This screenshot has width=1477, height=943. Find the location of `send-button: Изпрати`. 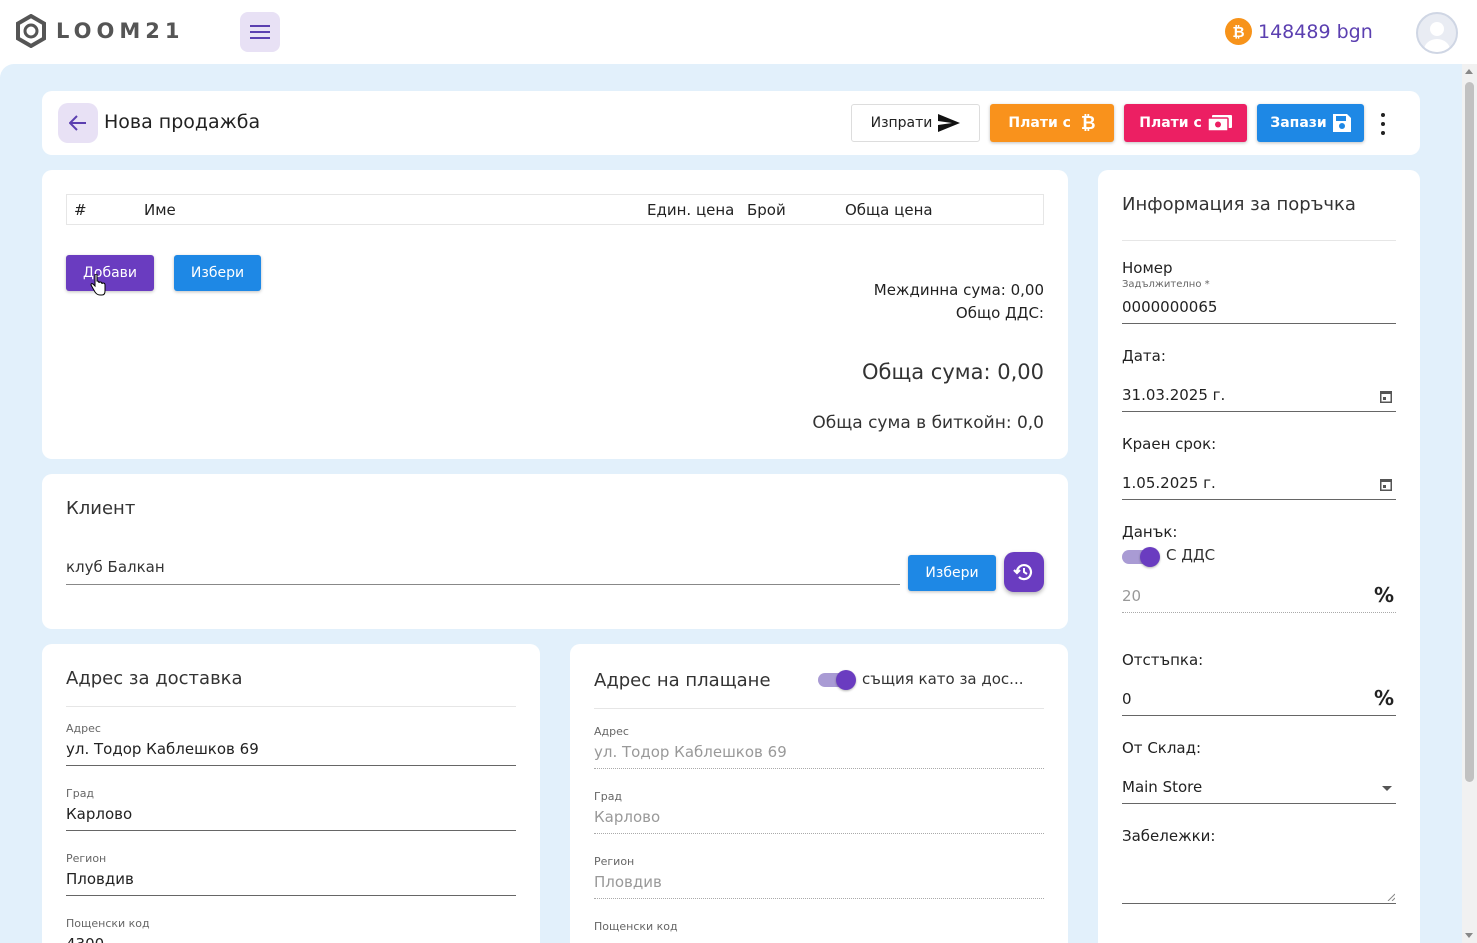

send-button: Изпрати is located at coordinates (915, 123).